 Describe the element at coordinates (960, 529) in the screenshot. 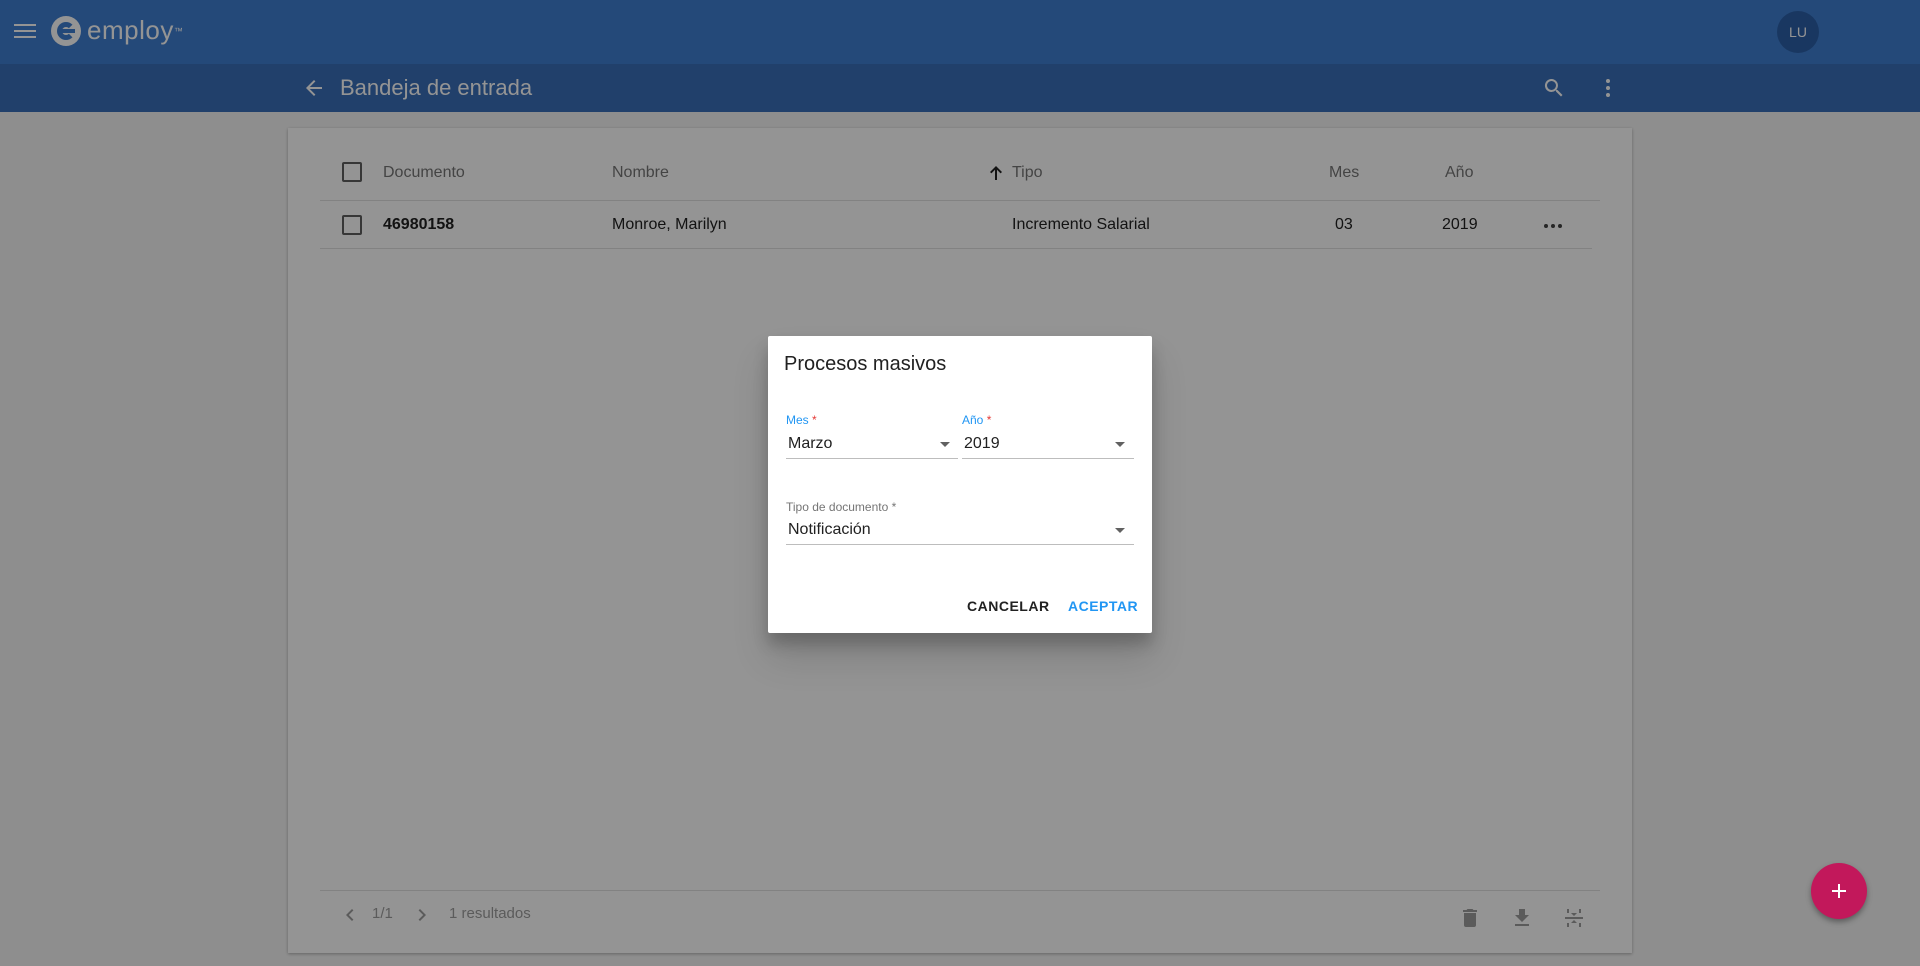

I see `tipo-documento-select` at that location.